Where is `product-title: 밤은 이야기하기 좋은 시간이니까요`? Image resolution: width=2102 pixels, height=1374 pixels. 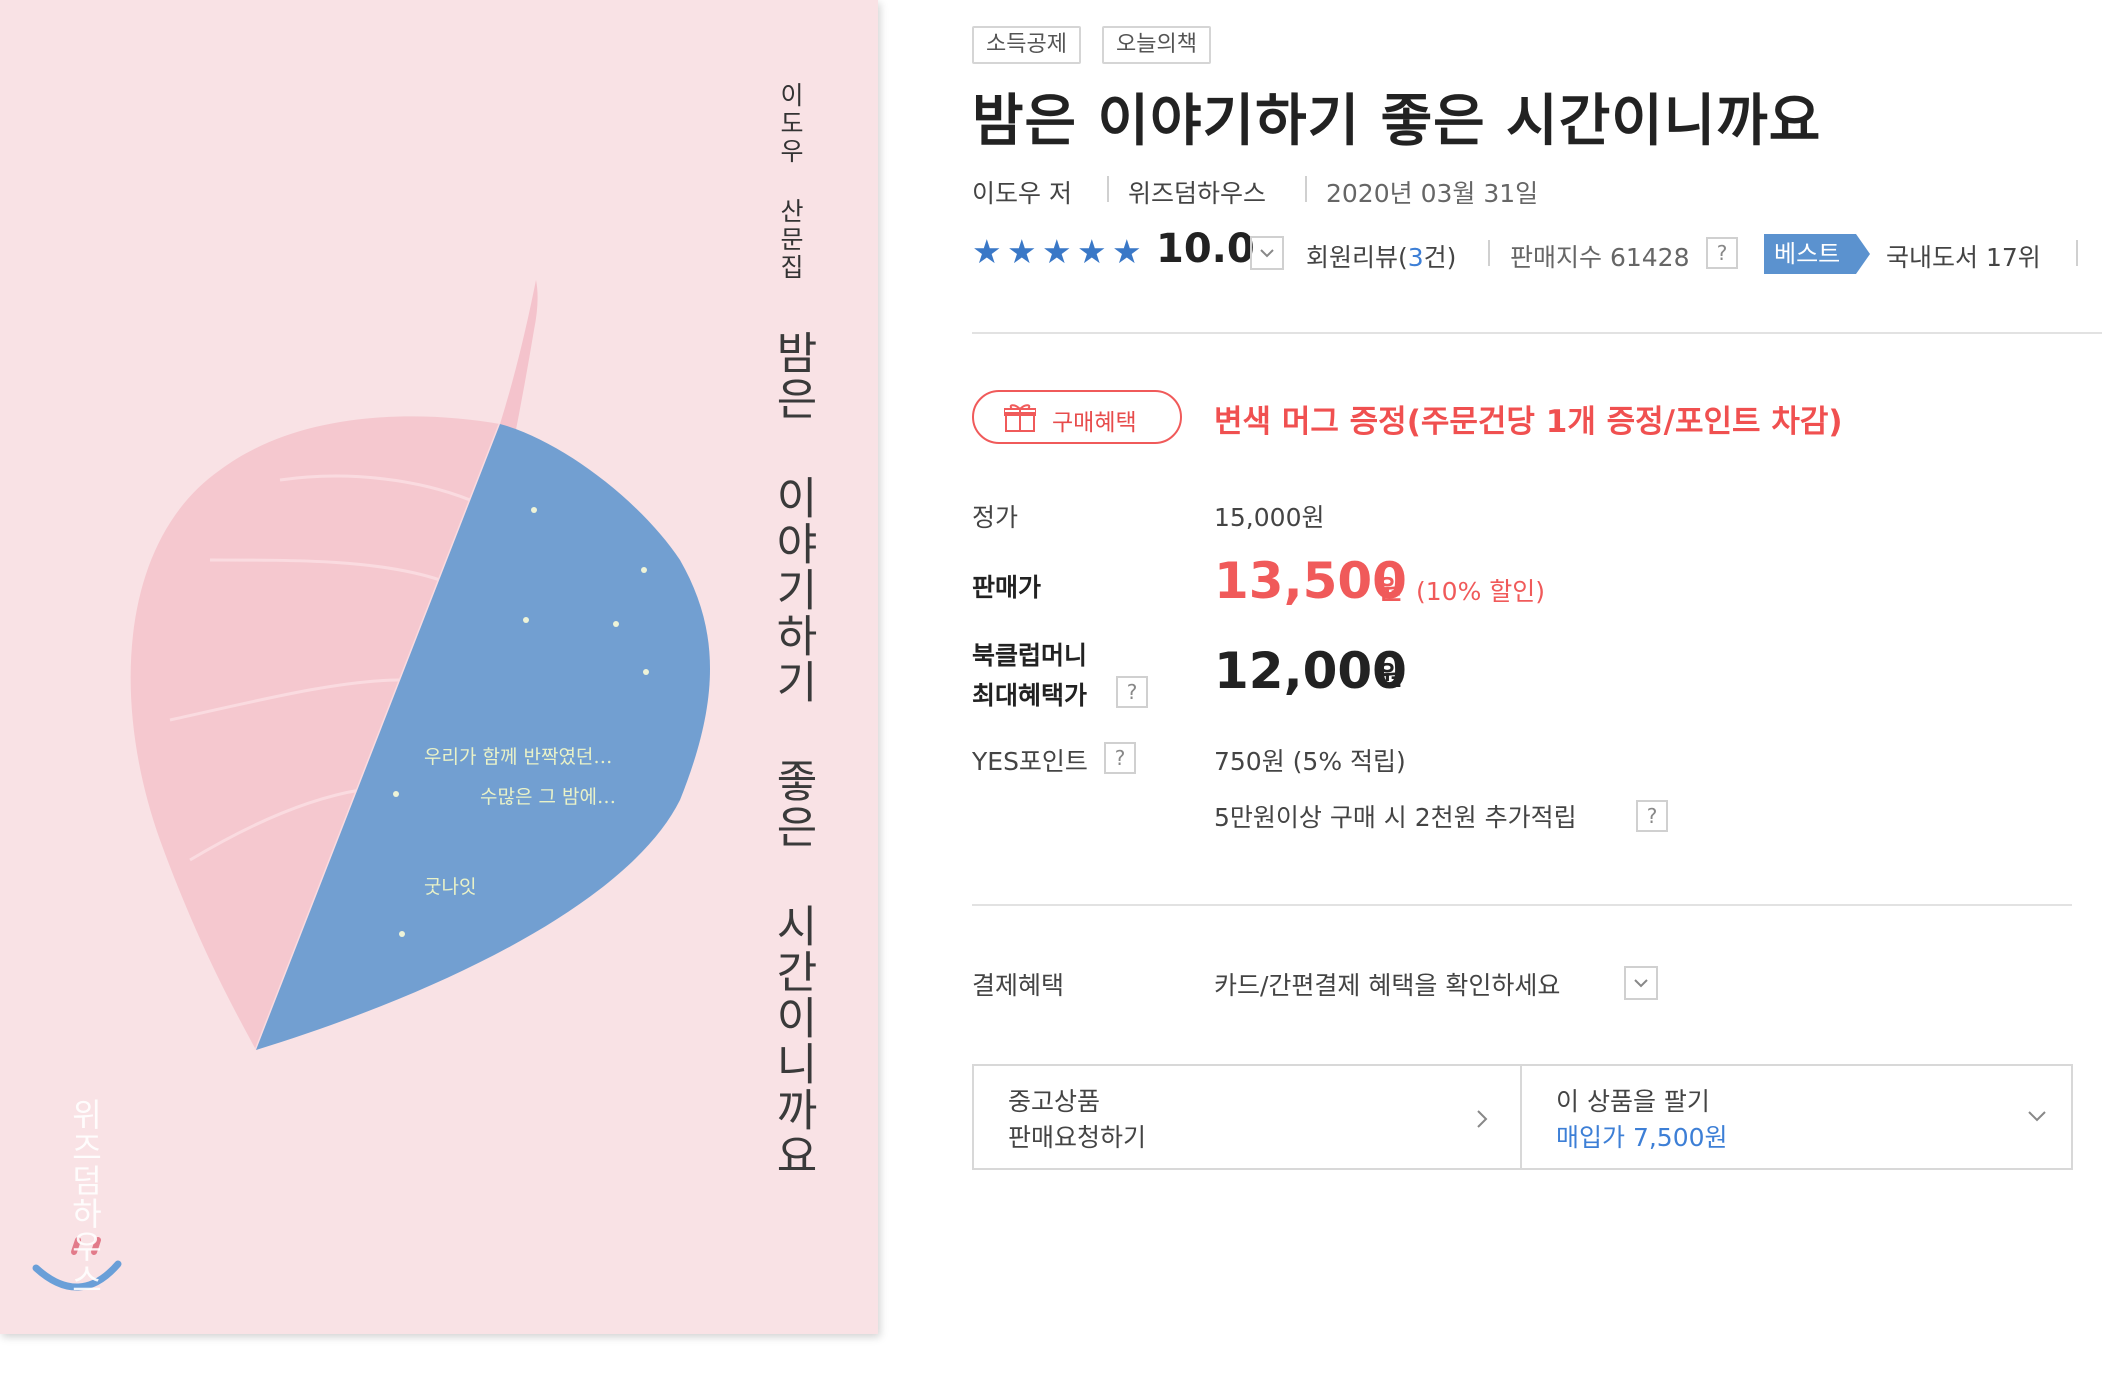
product-title: 밤은 이야기하기 좋은 시간이니까요 is located at coordinates (1397, 121).